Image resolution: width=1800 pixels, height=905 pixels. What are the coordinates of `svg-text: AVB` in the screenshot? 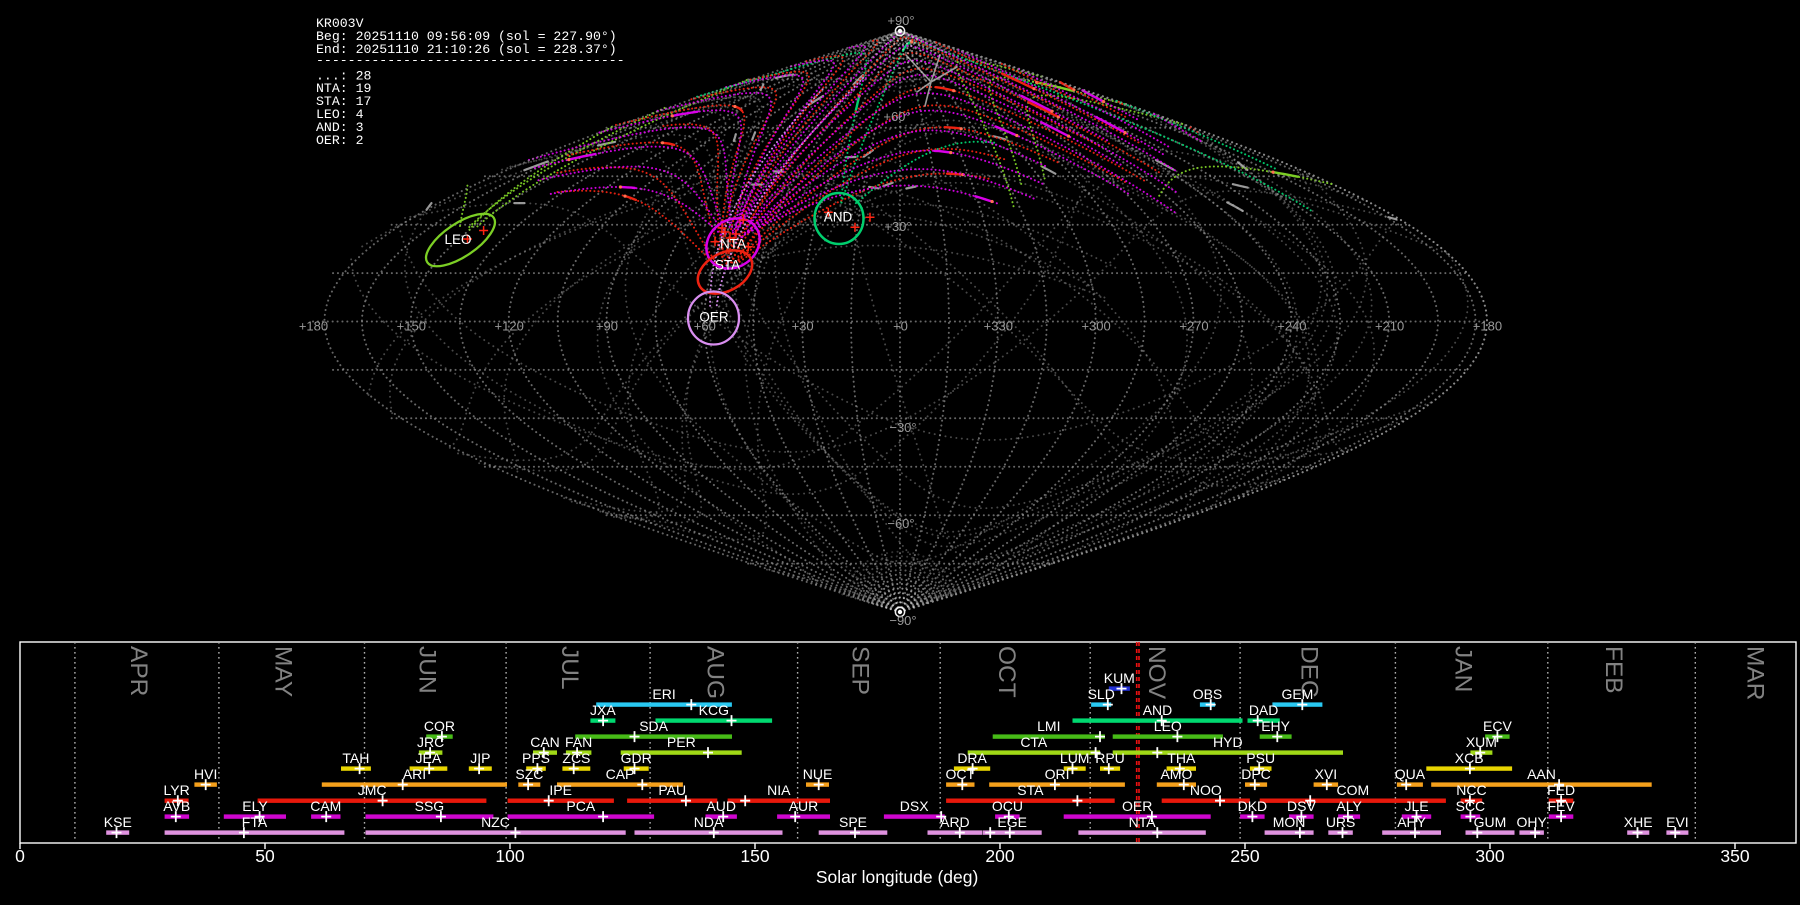 It's located at (176, 806).